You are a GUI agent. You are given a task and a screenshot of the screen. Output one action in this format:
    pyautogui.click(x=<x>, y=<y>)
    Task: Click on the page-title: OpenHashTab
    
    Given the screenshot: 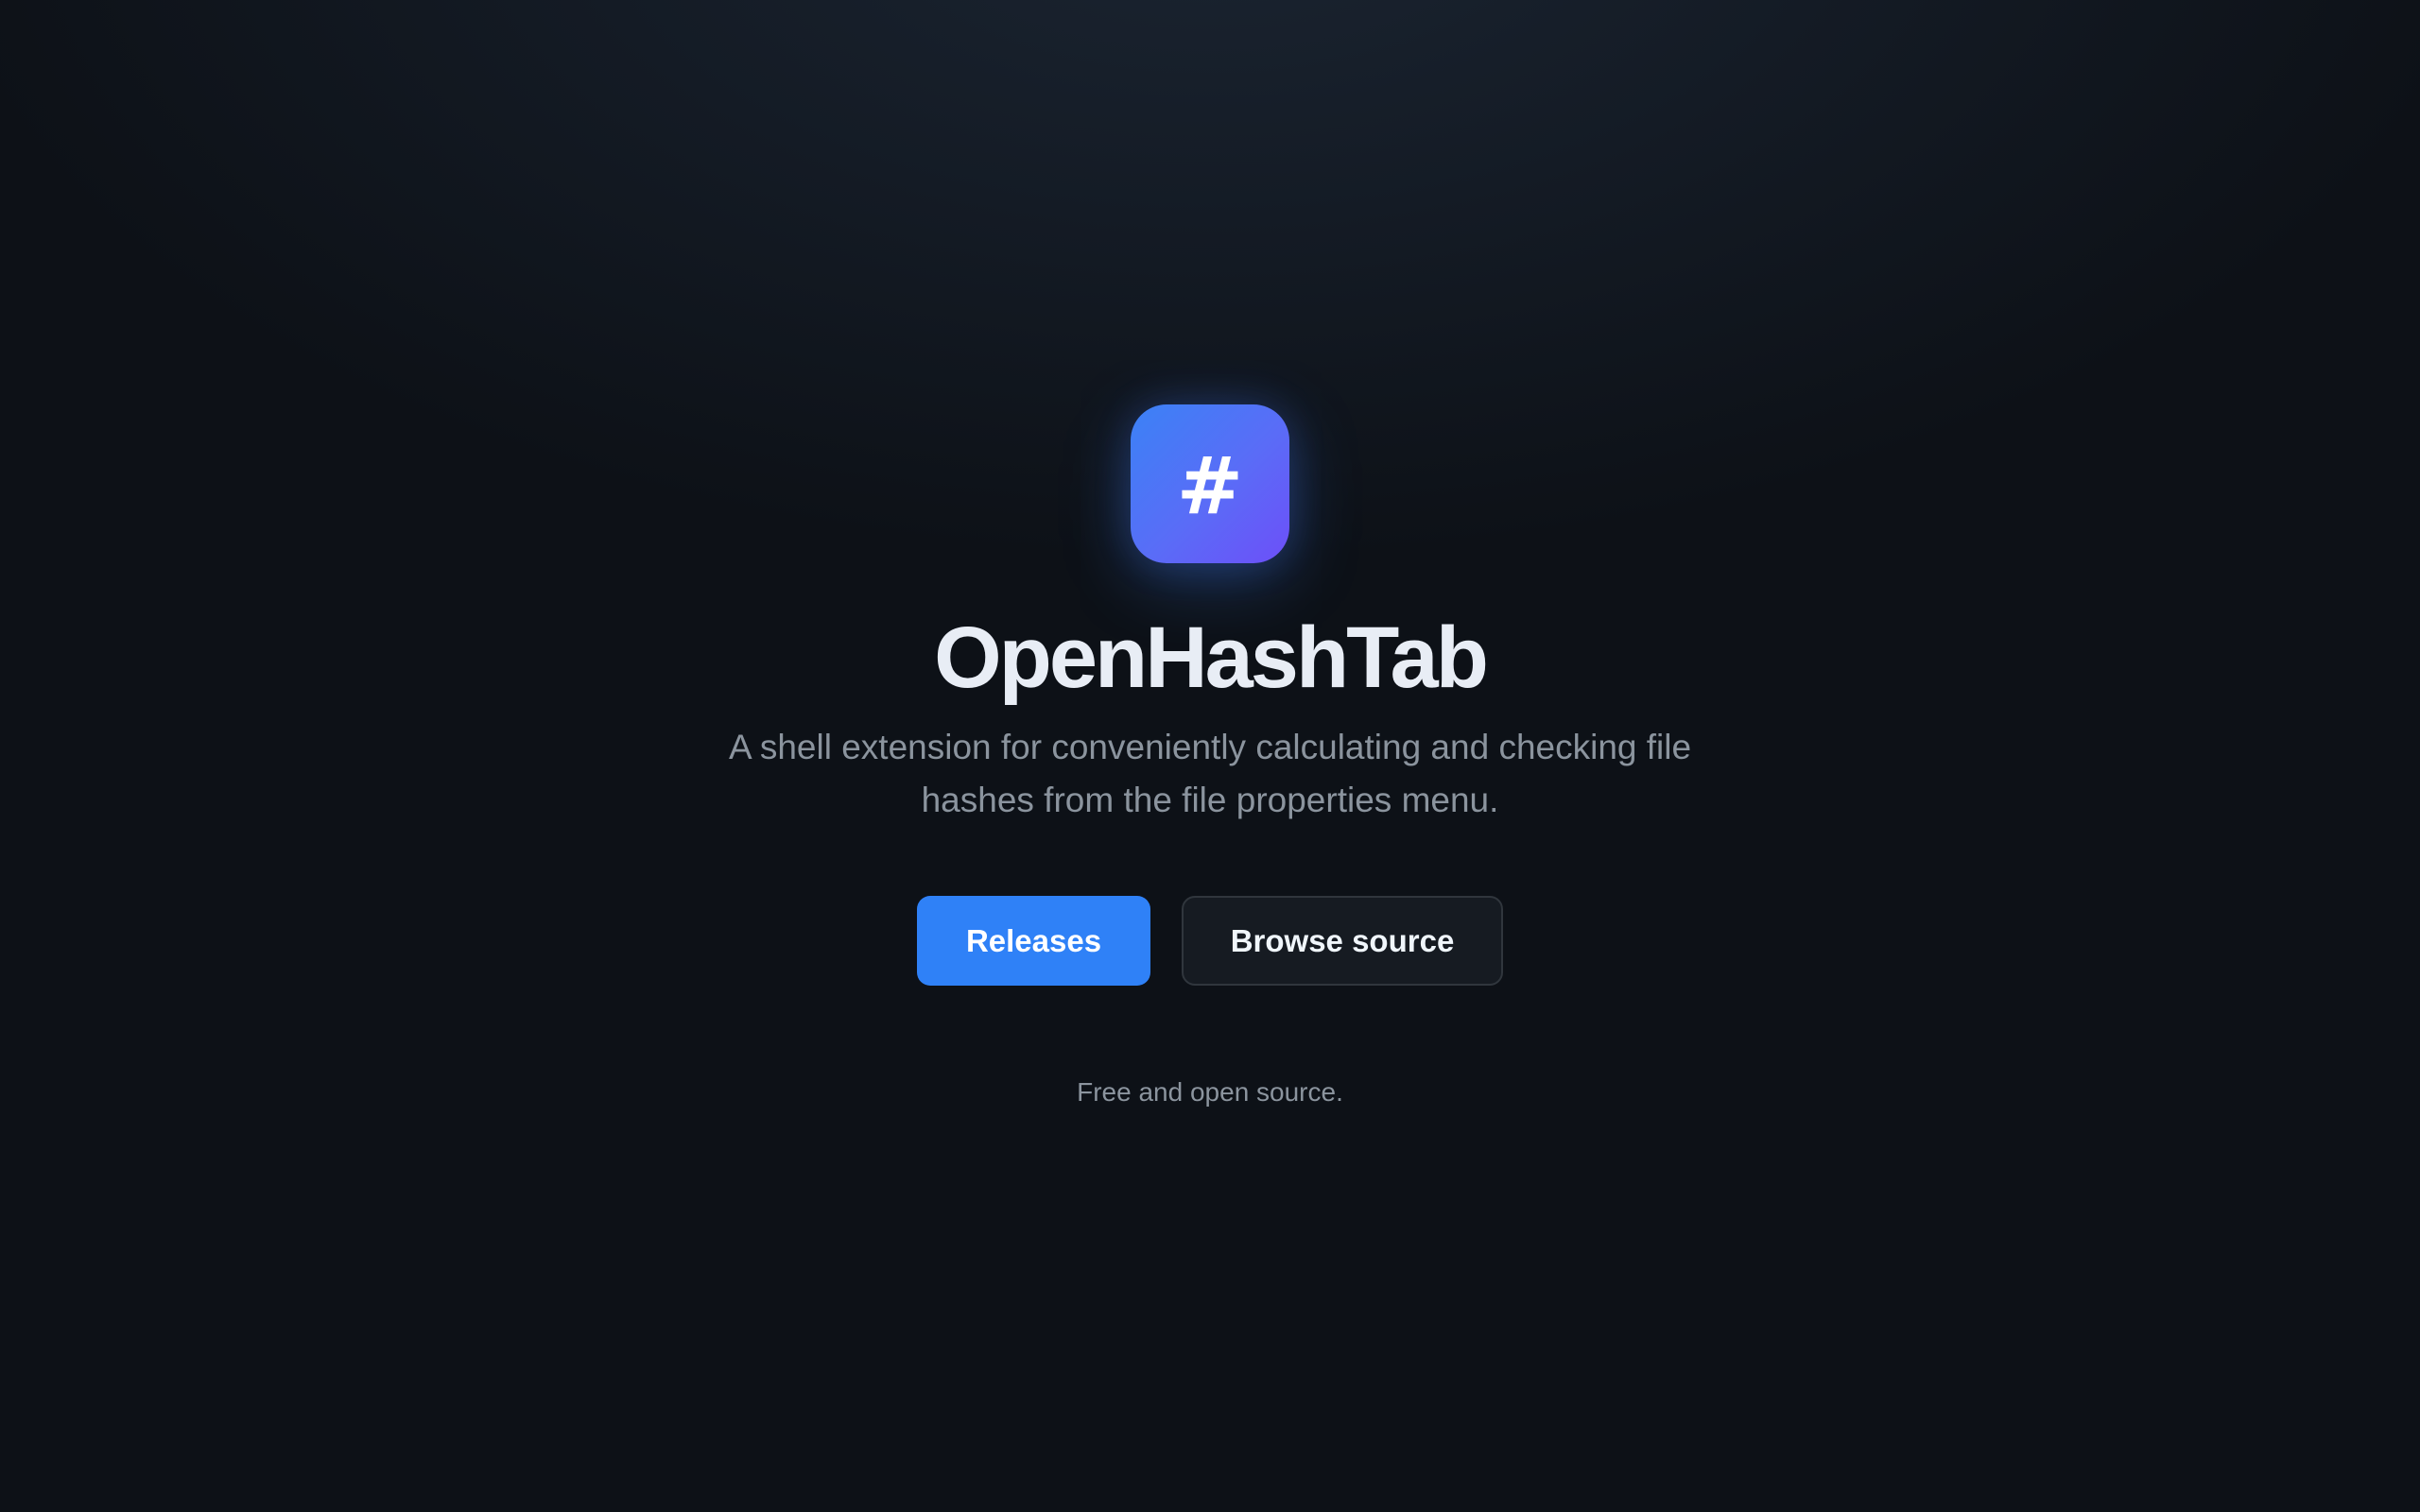 What is the action you would take?
    pyautogui.click(x=1211, y=658)
    